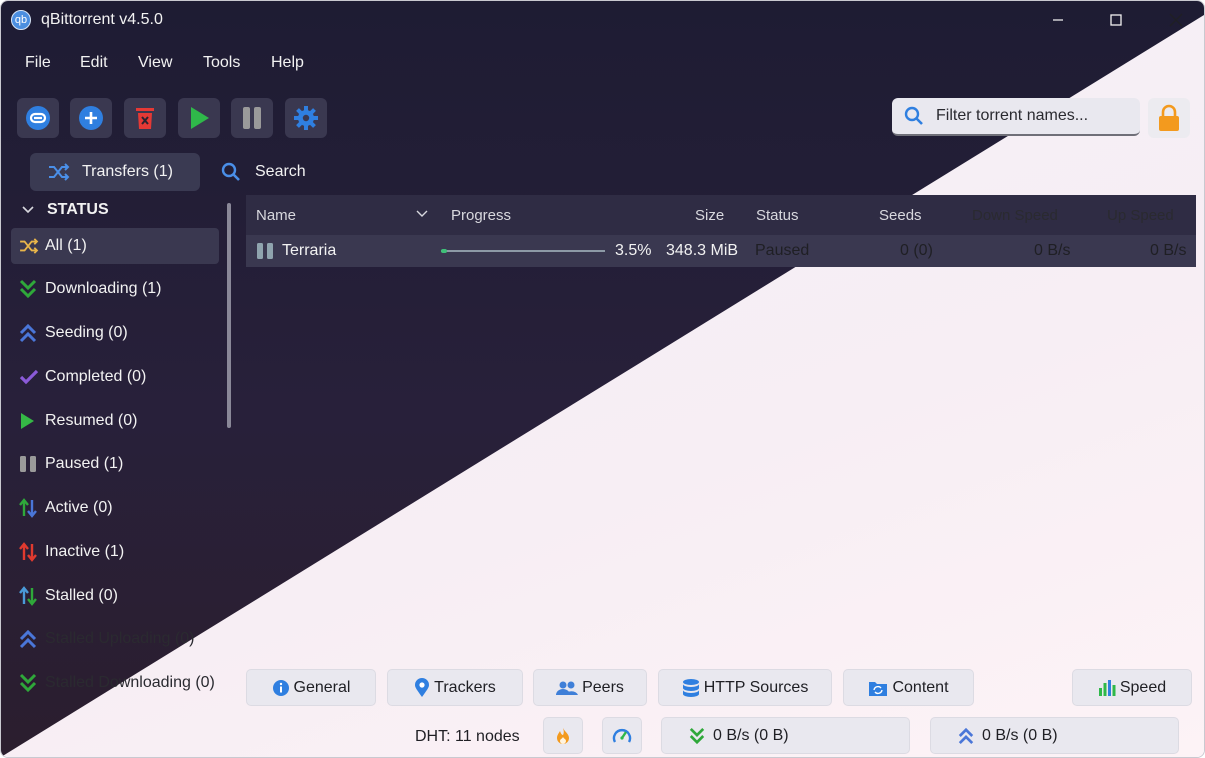 The image size is (1205, 758). Describe the element at coordinates (38, 63) in the screenshot. I see `menu-file: File` at that location.